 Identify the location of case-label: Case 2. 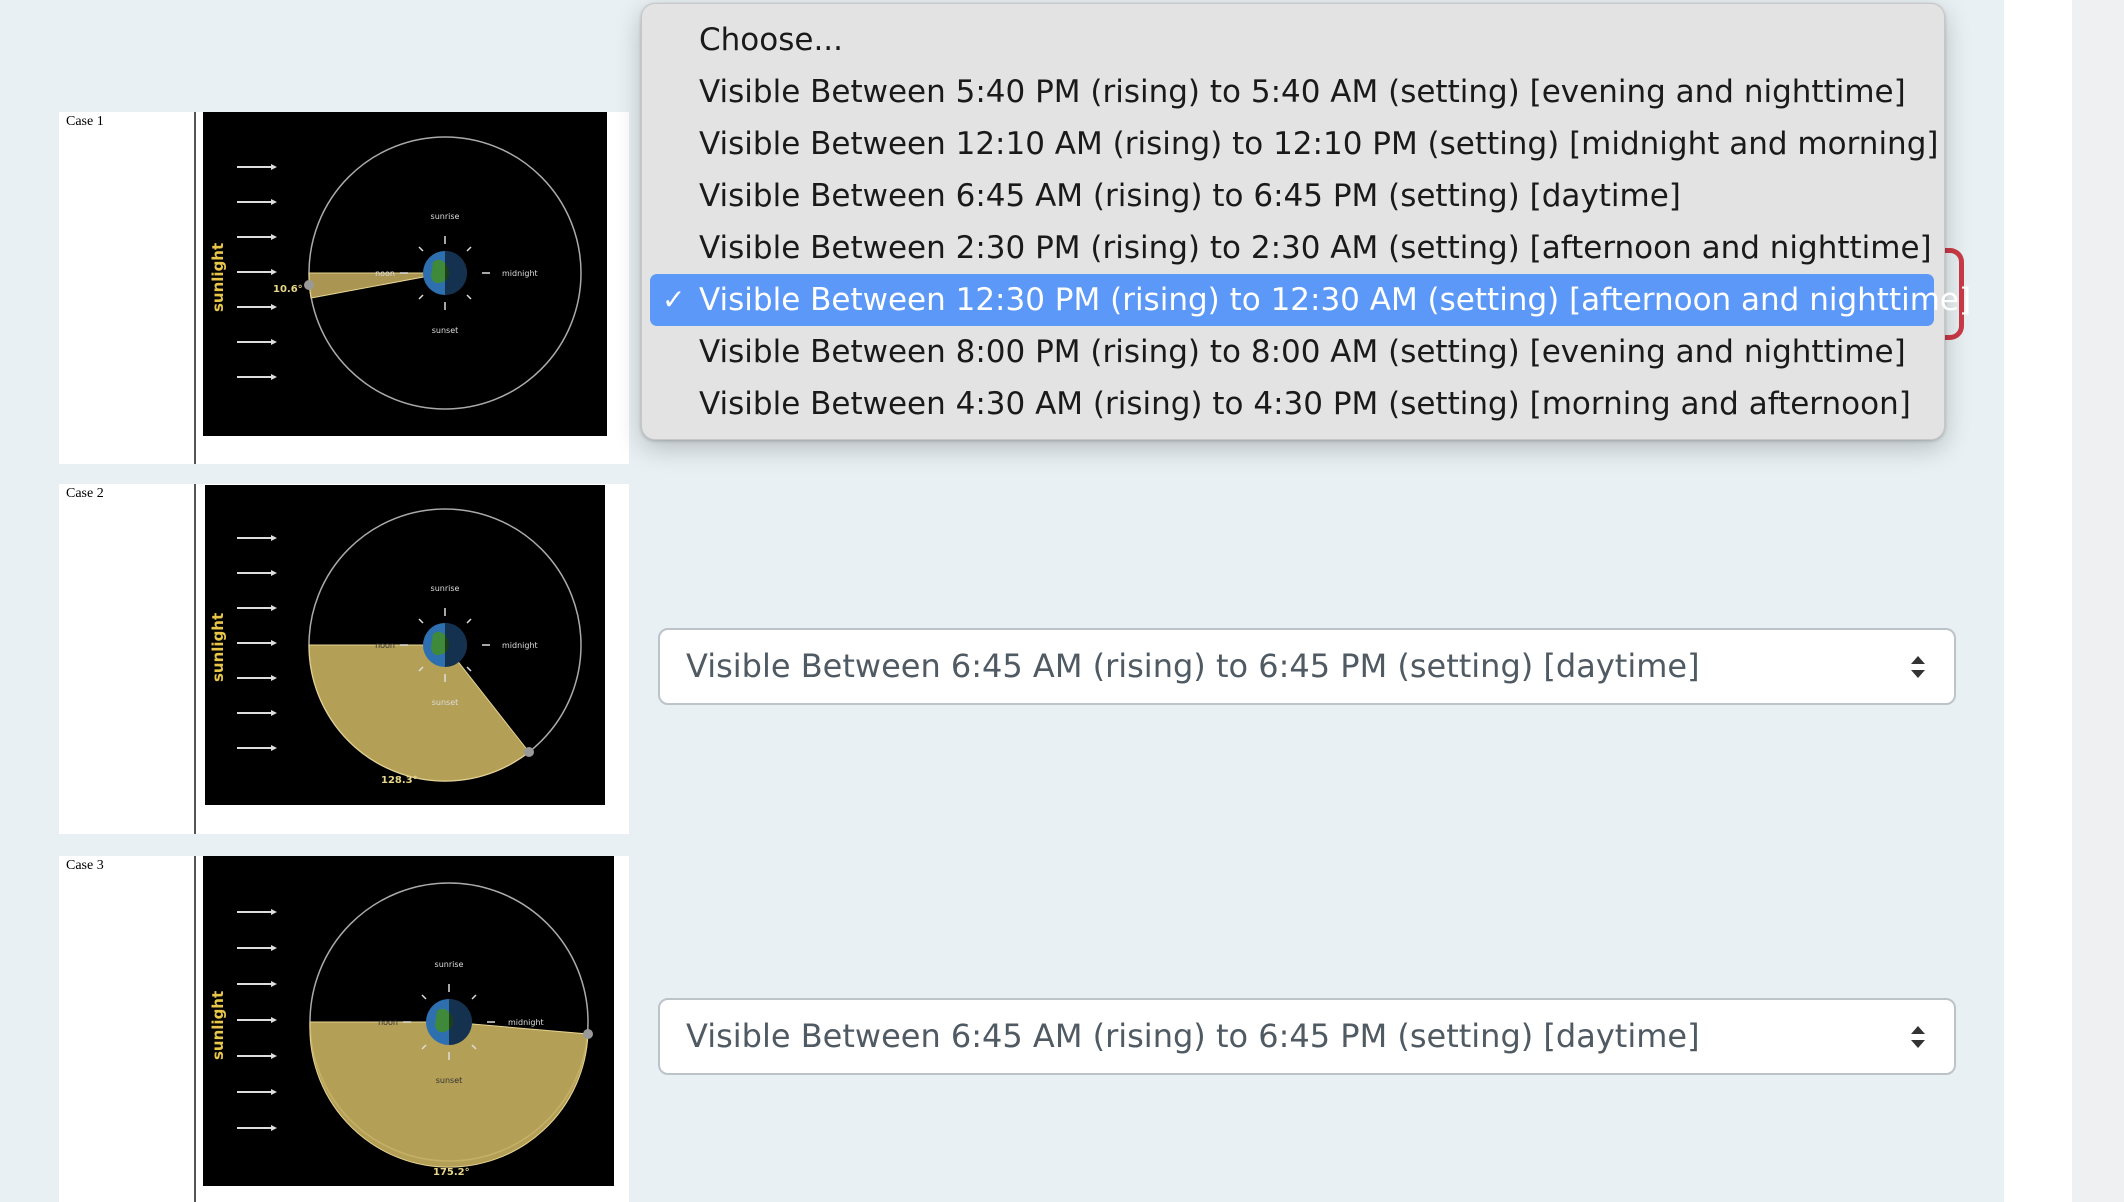
(85, 493).